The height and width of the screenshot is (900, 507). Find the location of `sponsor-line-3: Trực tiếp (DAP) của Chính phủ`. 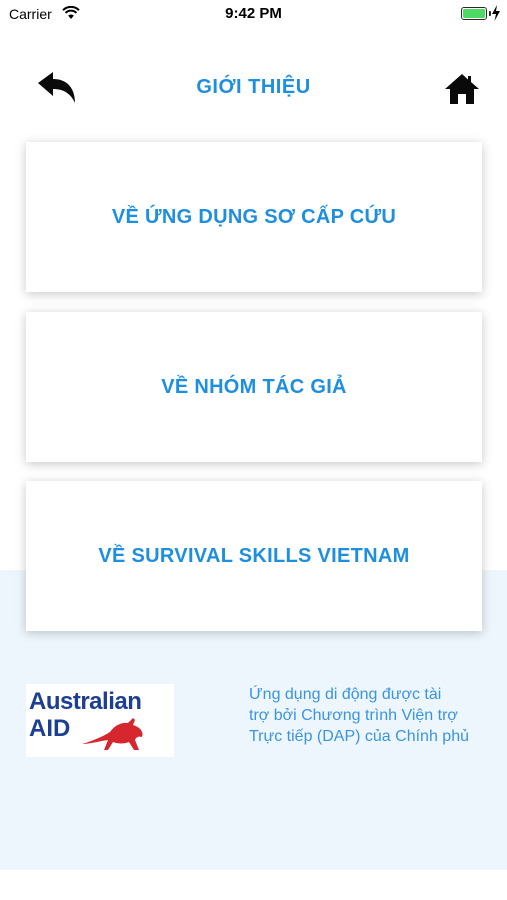

sponsor-line-3: Trực tiếp (DAP) của Chính phủ is located at coordinates (359, 736).